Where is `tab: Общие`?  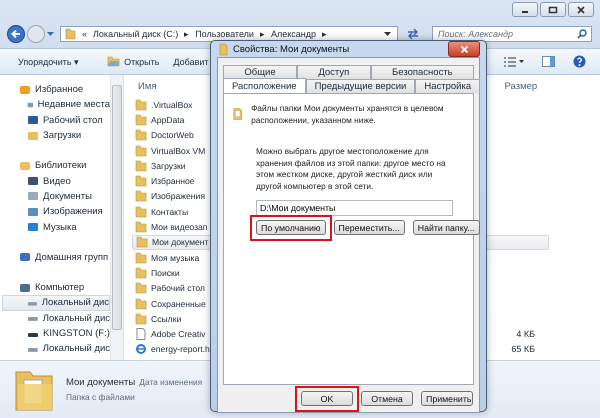
tab: Общие is located at coordinates (260, 72).